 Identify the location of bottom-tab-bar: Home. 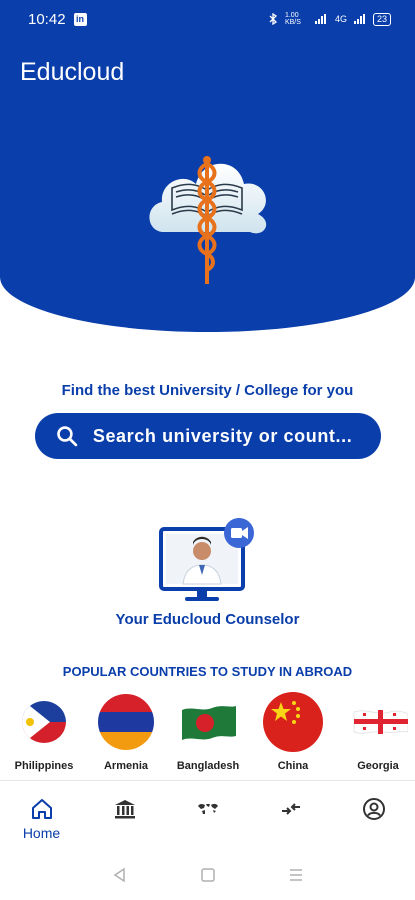
(207, 815).